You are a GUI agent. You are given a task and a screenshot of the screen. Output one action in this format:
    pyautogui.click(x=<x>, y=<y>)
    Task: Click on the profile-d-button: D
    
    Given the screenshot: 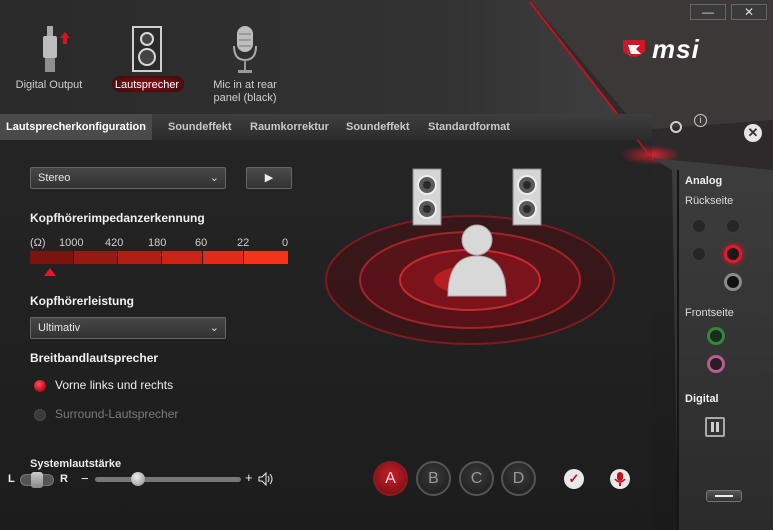 What is the action you would take?
    pyautogui.click(x=518, y=478)
    